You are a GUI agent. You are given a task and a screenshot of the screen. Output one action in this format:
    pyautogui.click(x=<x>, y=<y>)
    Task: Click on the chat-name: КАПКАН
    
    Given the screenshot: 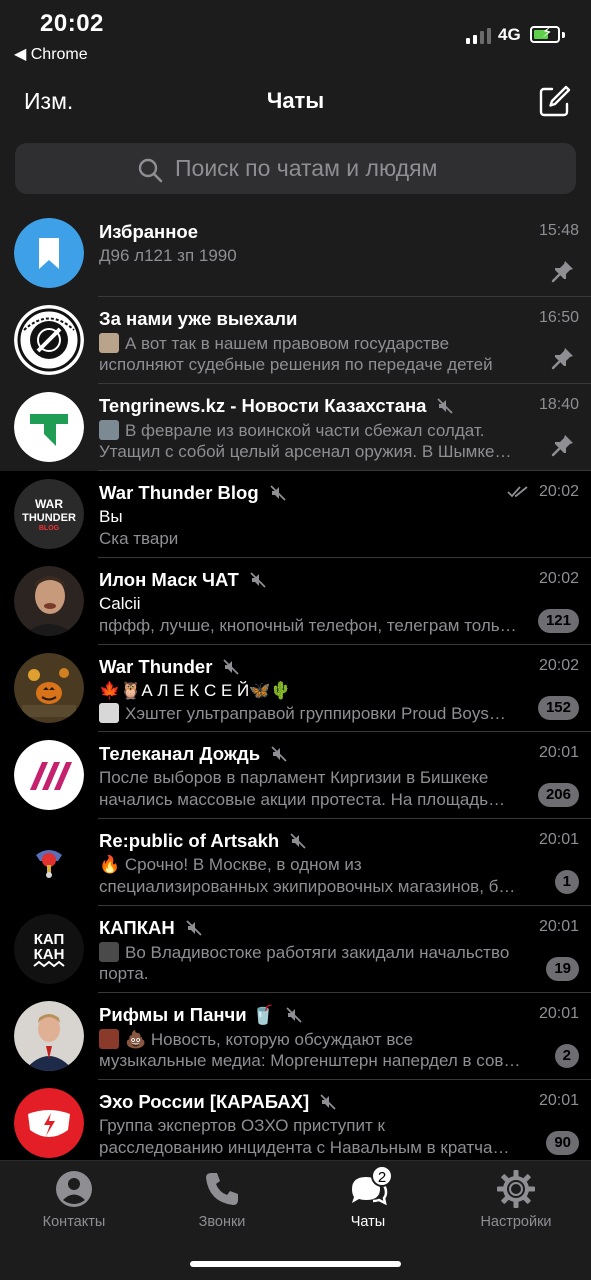 What is the action you would take?
    pyautogui.click(x=151, y=928)
    